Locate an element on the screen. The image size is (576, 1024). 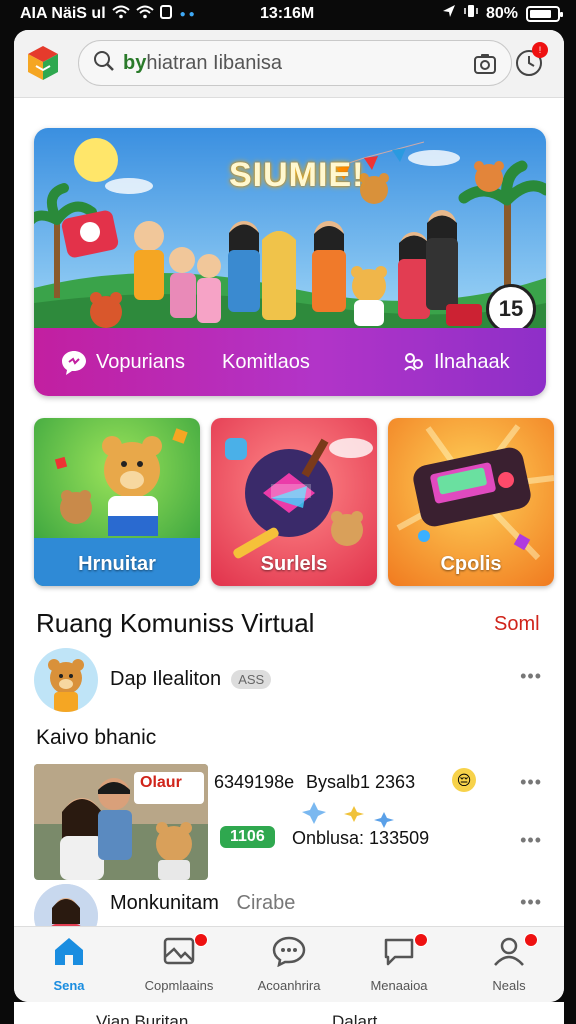
wifi-icon is located at coordinates (120, 14).